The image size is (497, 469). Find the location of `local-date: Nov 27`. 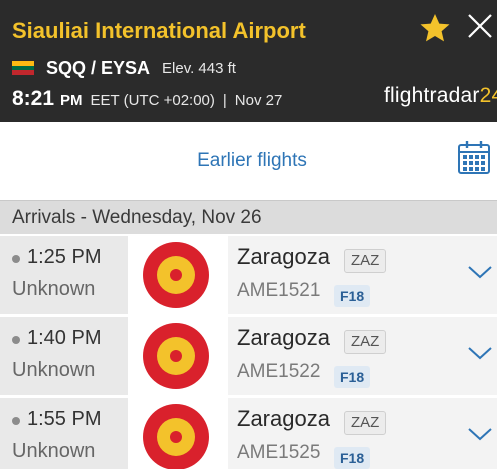

local-date: Nov 27 is located at coordinates (258, 100).